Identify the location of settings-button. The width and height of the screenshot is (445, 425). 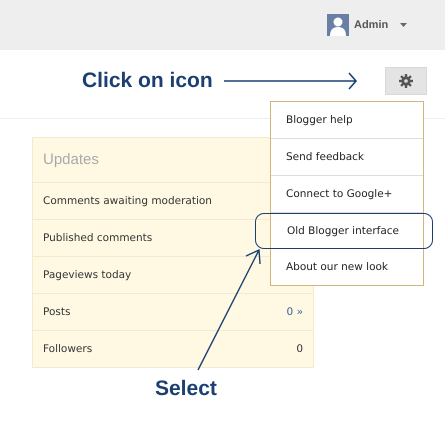
(405, 81).